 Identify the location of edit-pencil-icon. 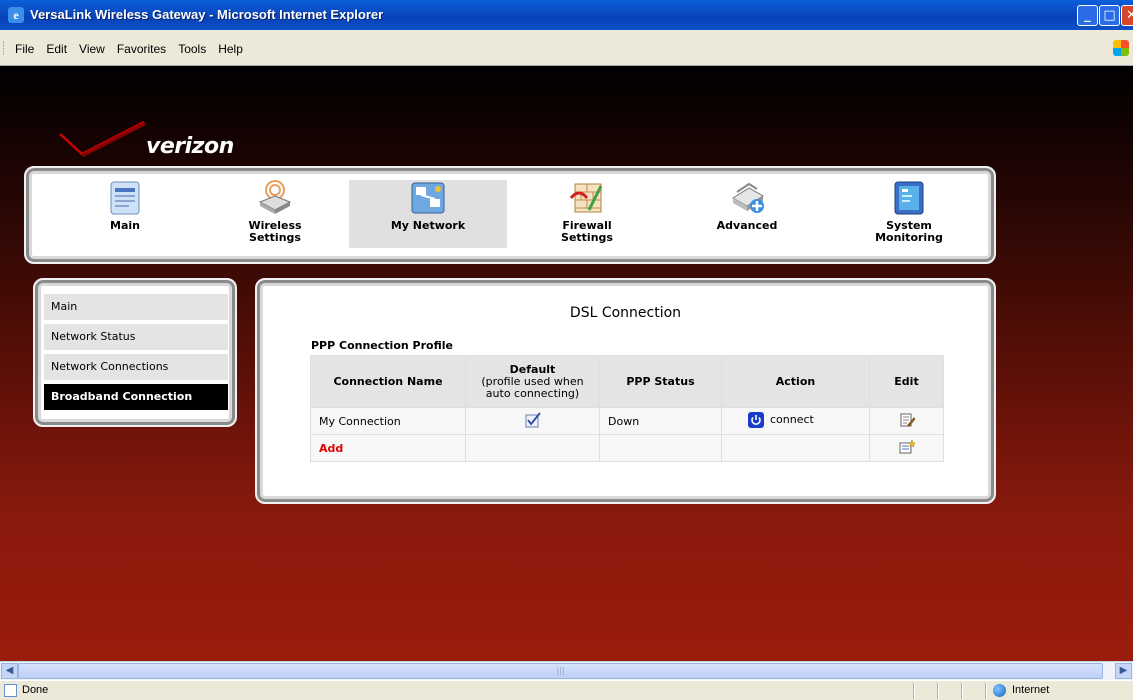
(907, 420).